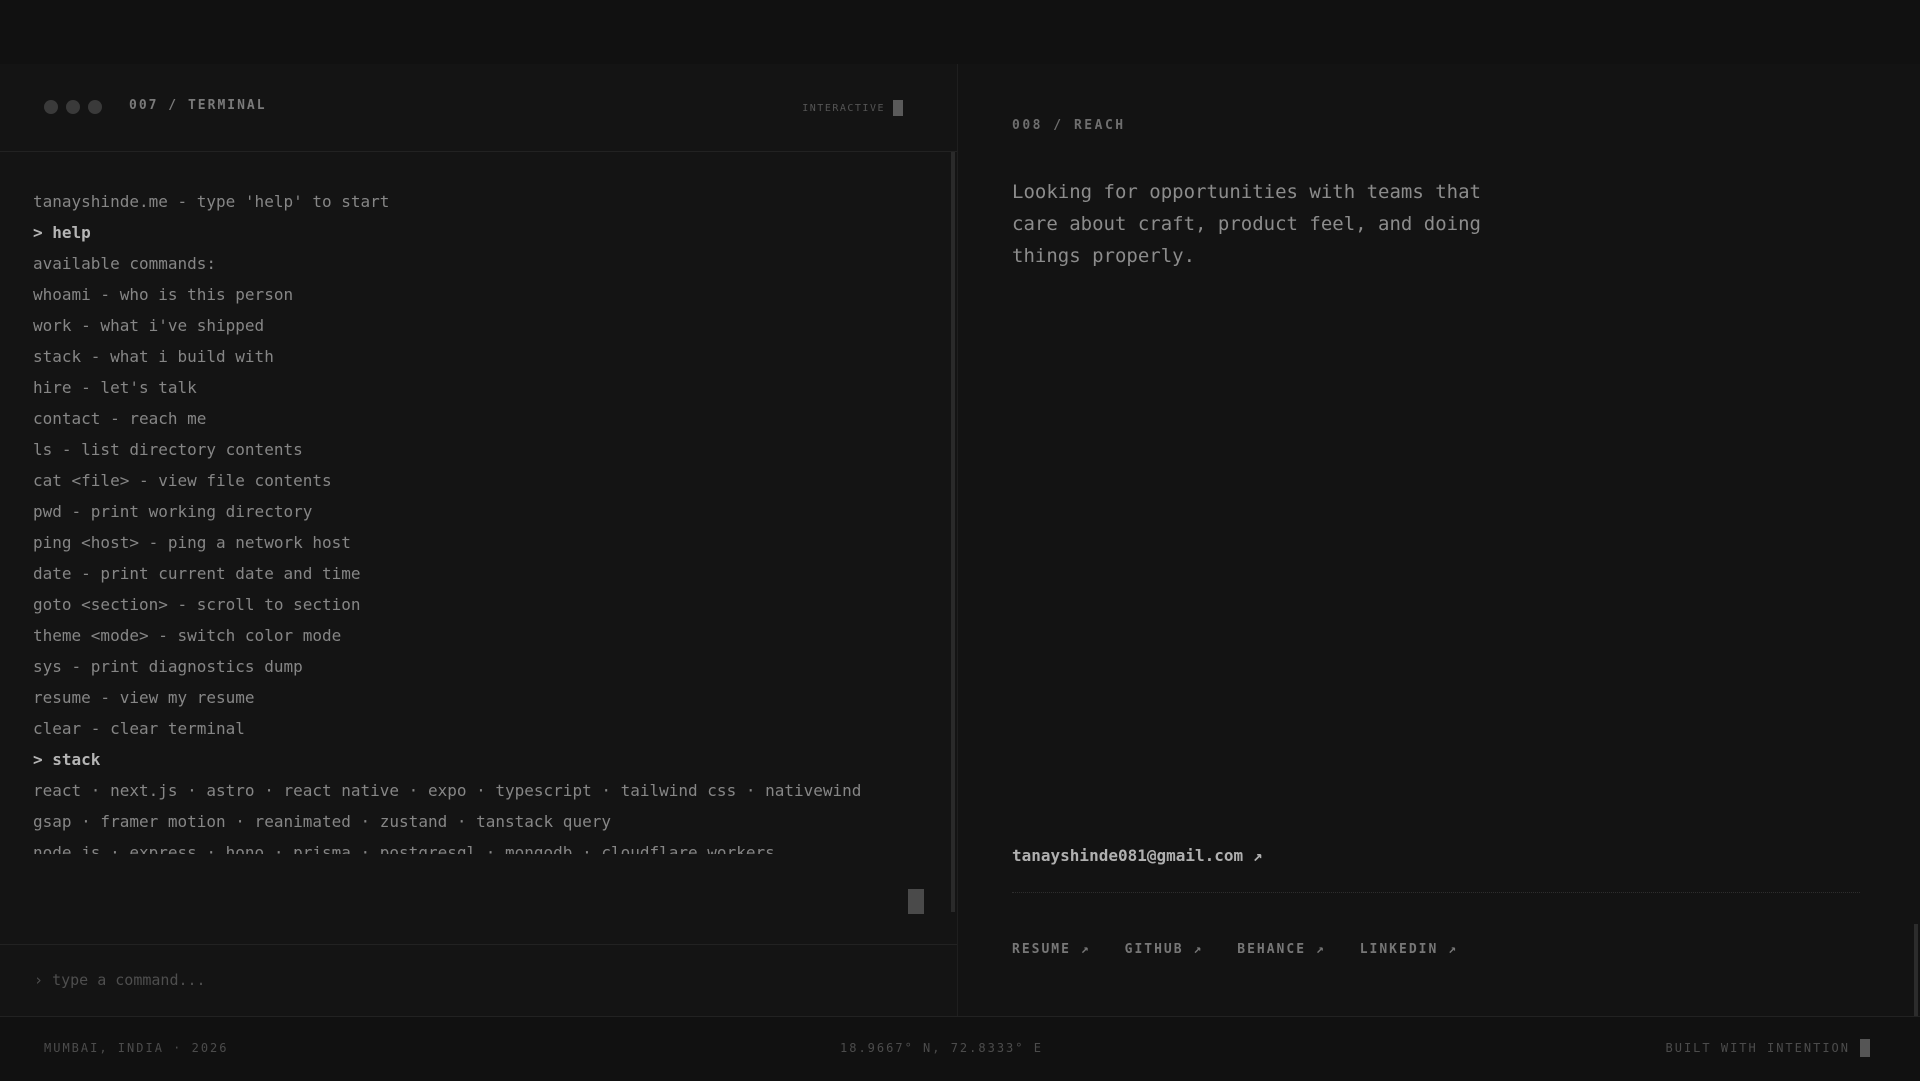 This screenshot has width=1920, height=1081. I want to click on interactive-indicator: INTERACTIVE, so click(852, 108).